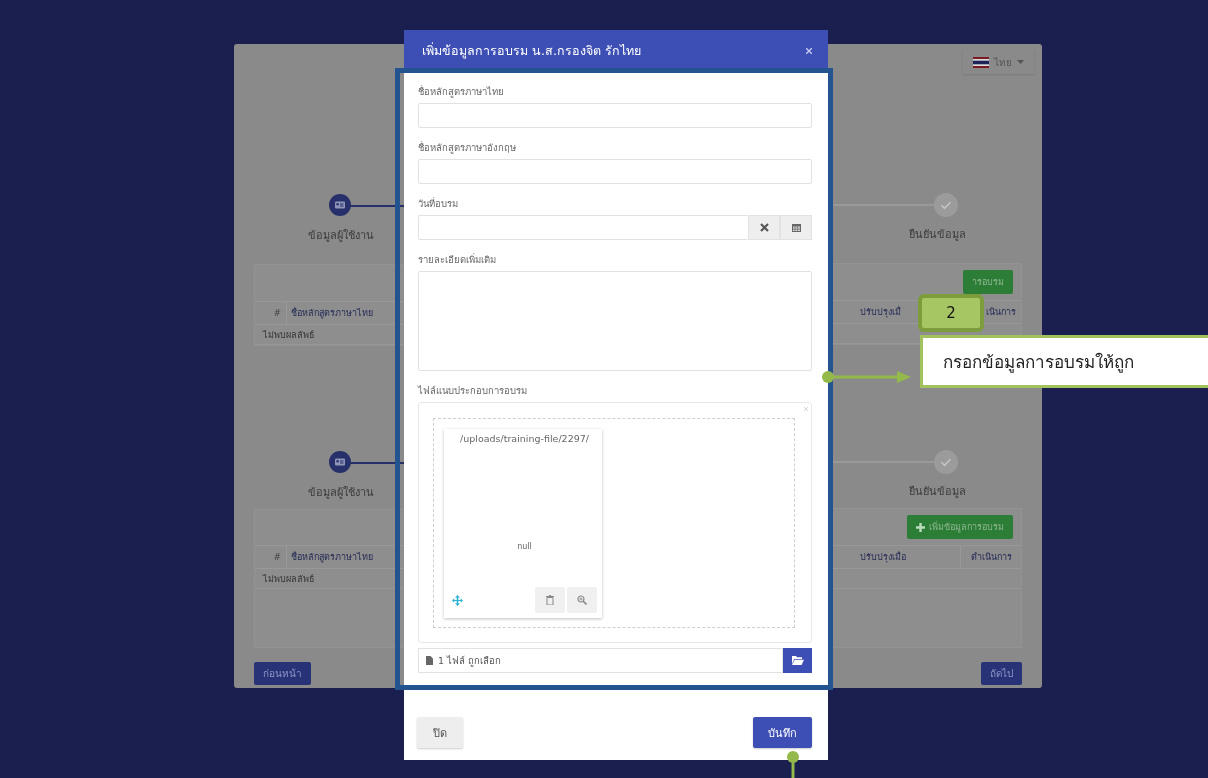  I want to click on zoom-in-icon, so click(582, 600).